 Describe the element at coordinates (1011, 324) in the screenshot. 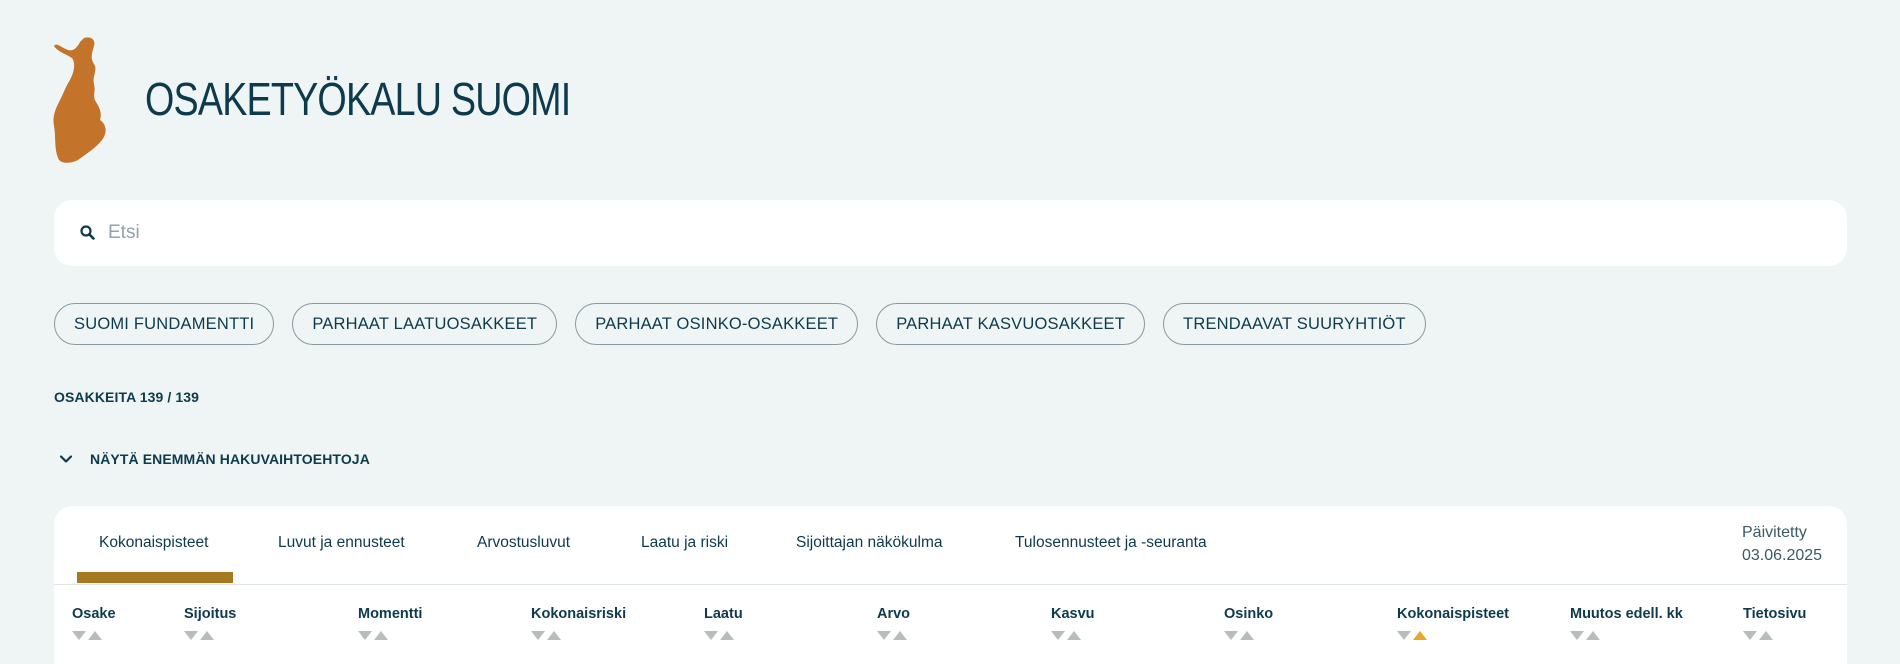

I see `chip-parhaat-kasvuosakkeet: PARHAAT KASVUOSAKKEET` at that location.